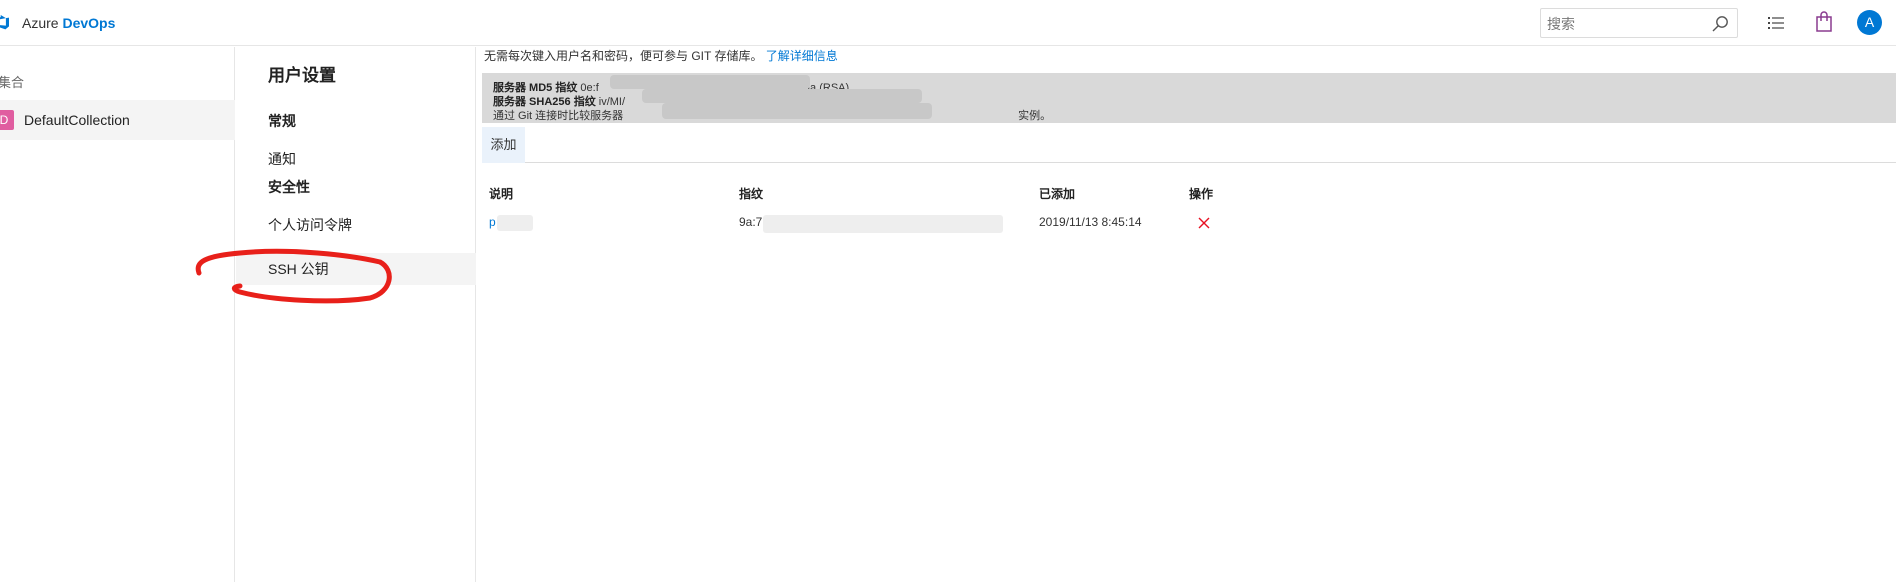  I want to click on nav-group-security: 安全性, so click(289, 187).